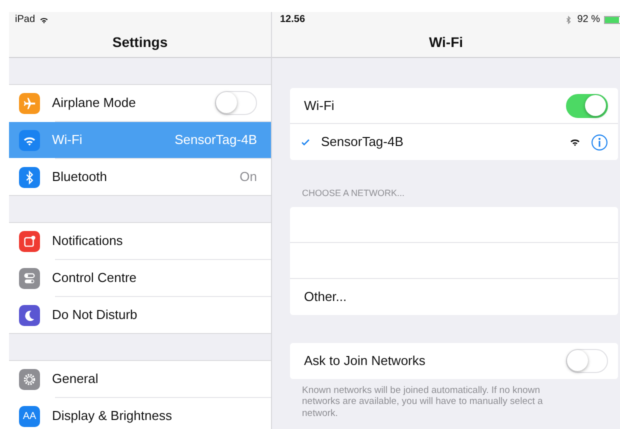  What do you see at coordinates (75, 379) in the screenshot?
I see `row-label: General` at bounding box center [75, 379].